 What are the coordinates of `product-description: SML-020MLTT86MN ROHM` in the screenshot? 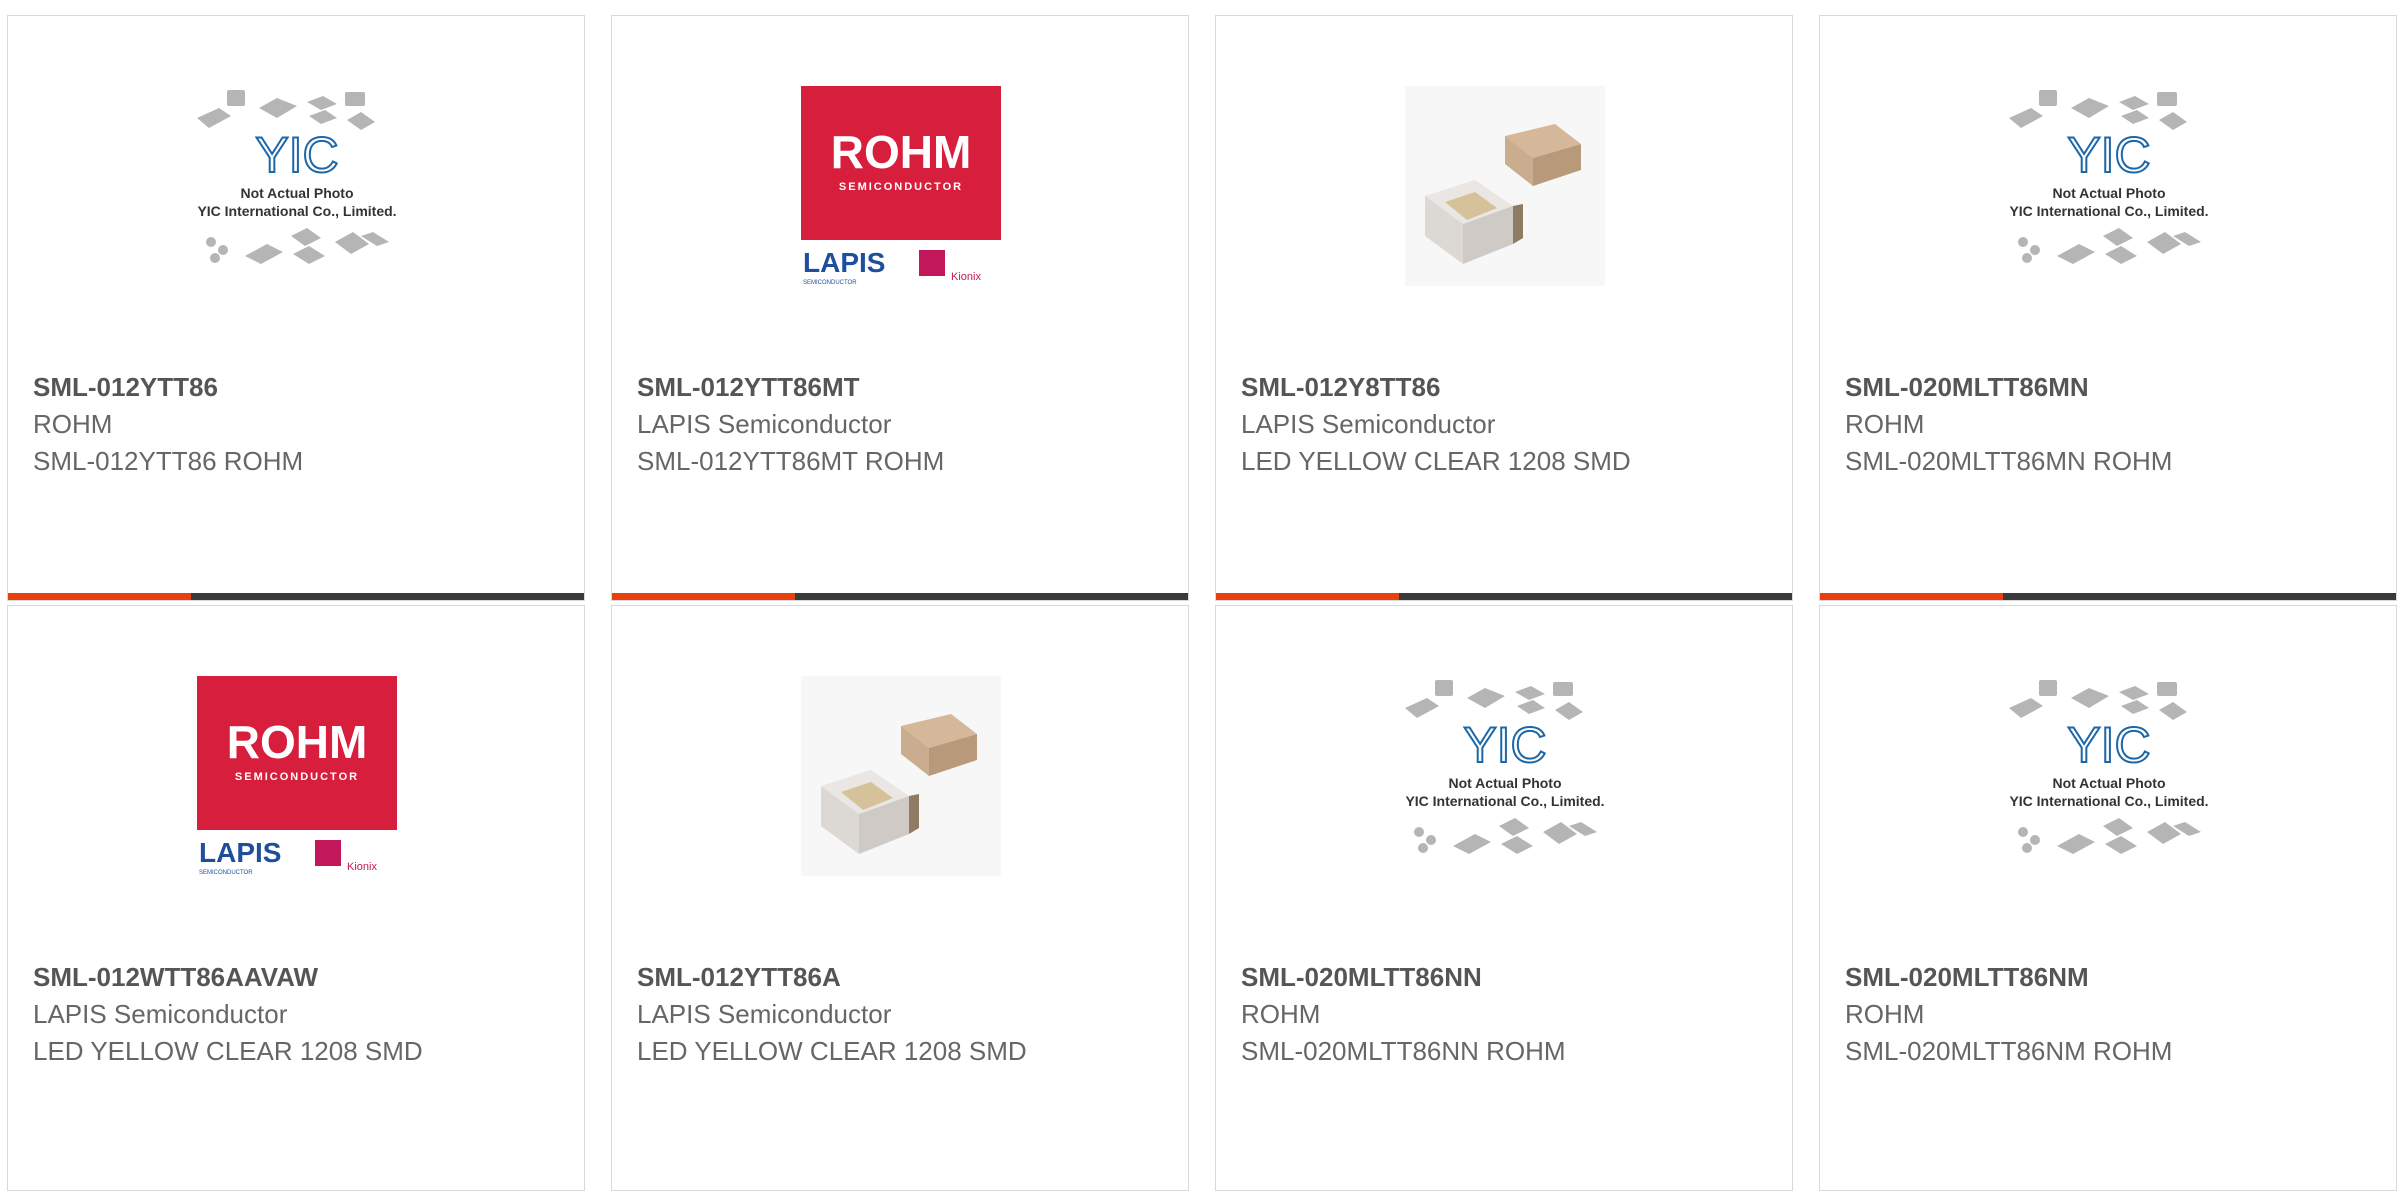 It's located at (2009, 461).